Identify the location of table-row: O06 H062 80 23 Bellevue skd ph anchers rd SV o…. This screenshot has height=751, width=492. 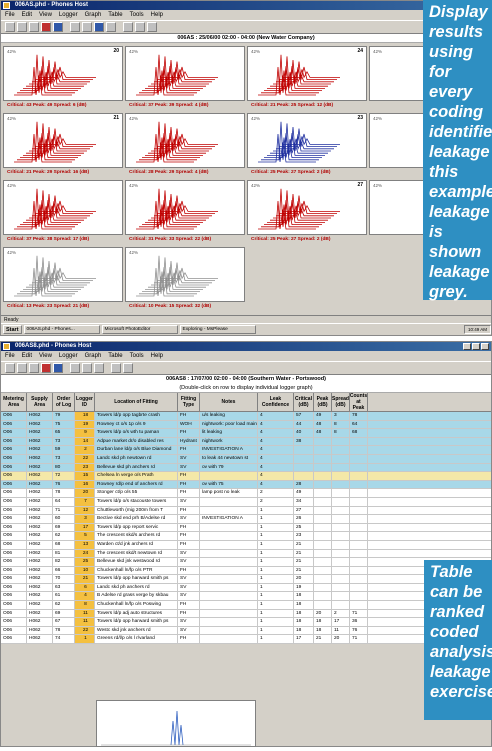
(246, 468).